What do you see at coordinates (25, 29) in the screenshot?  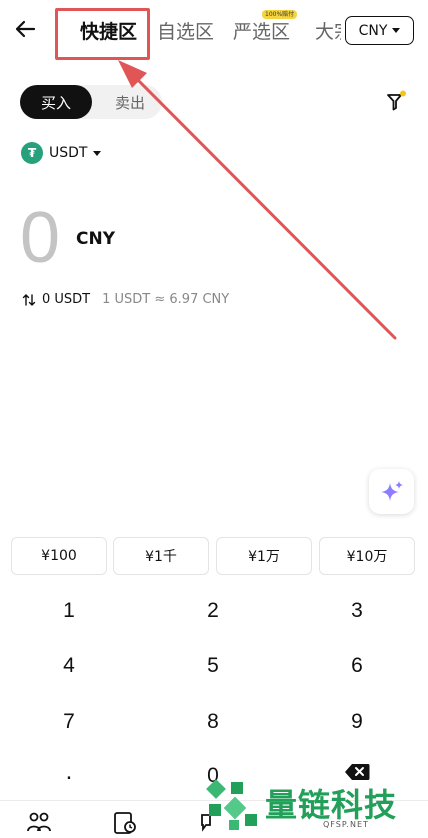 I see `back-arrow-icon` at bounding box center [25, 29].